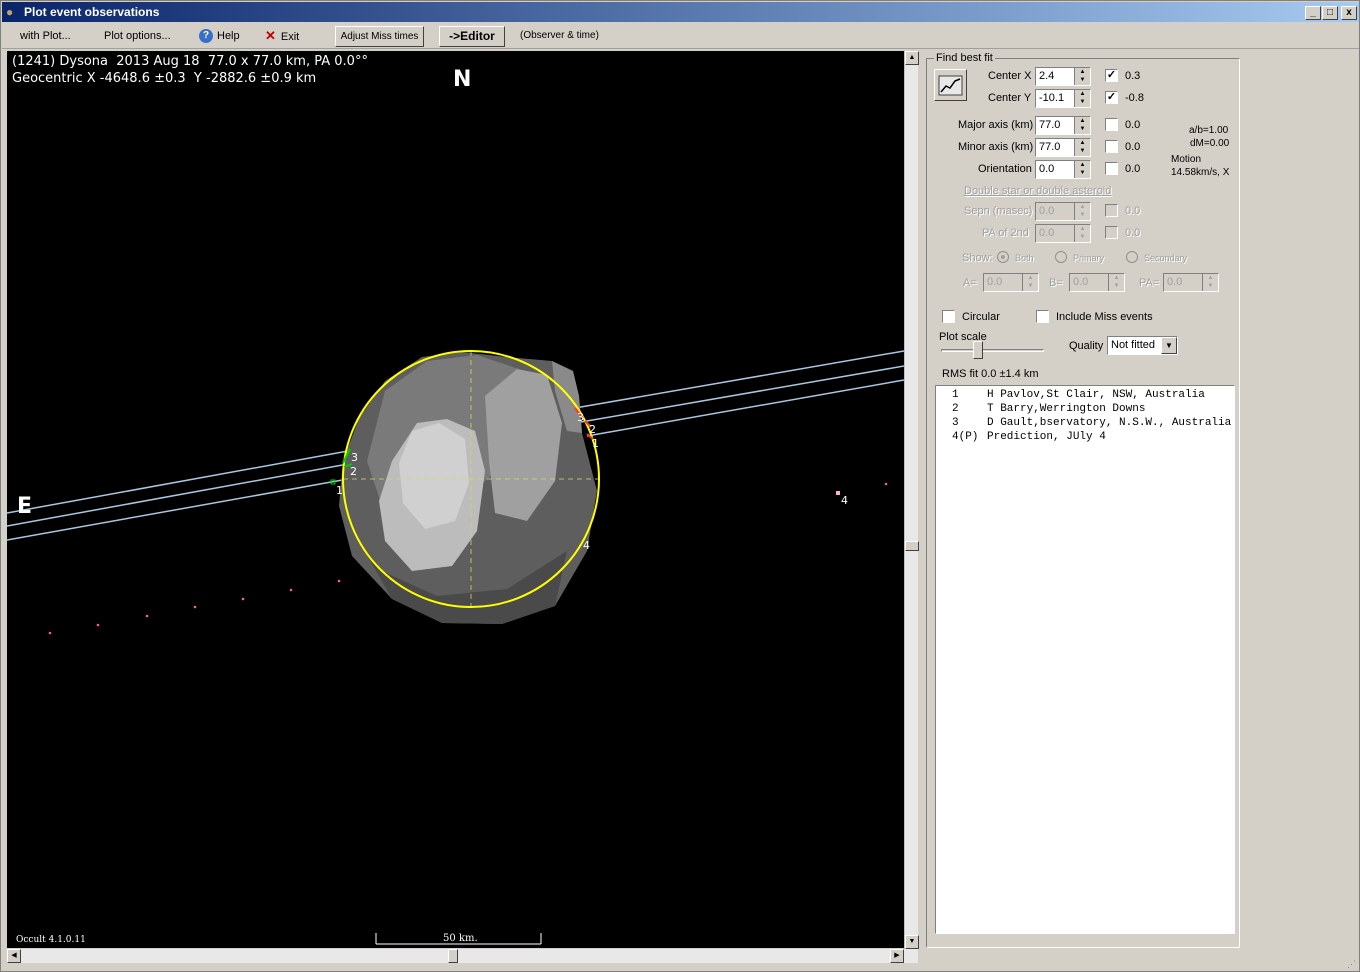 This screenshot has width=1360, height=972. What do you see at coordinates (1038, 191) in the screenshot?
I see `double-star-title: Double star or double asteroid` at bounding box center [1038, 191].